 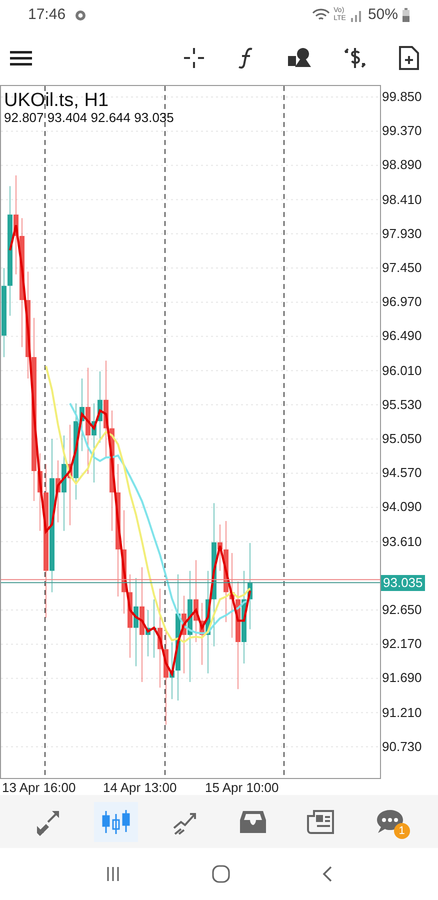 What do you see at coordinates (140, 788) in the screenshot?
I see `time-axis-label: 14 Apr 13:00` at bounding box center [140, 788].